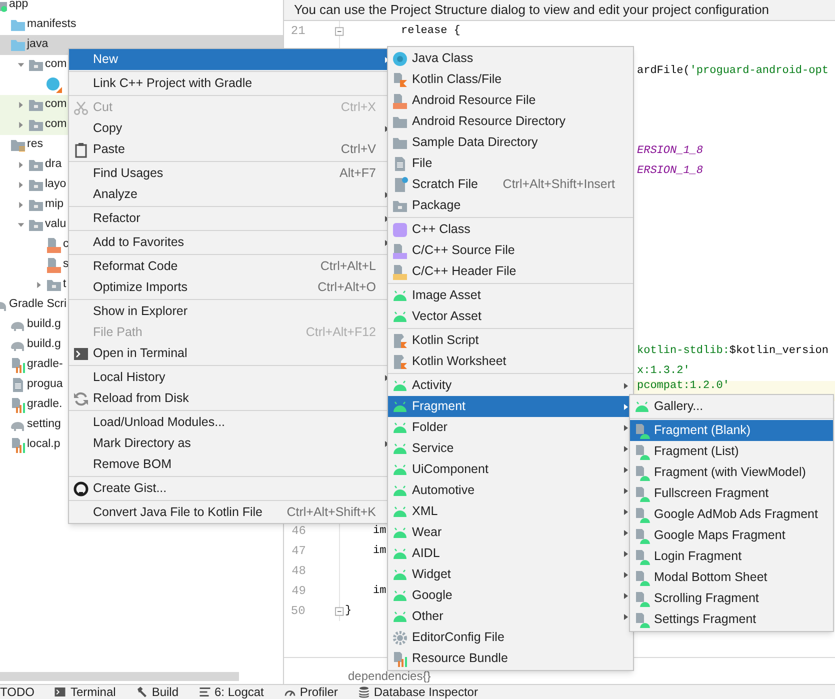 The height and width of the screenshot is (699, 835). What do you see at coordinates (298, 551) in the screenshot?
I see `line-number: 47` at bounding box center [298, 551].